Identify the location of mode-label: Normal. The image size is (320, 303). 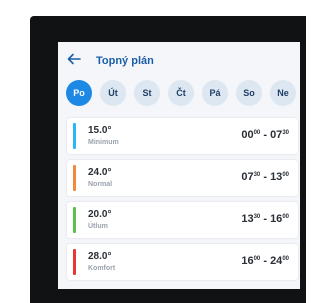
(100, 184).